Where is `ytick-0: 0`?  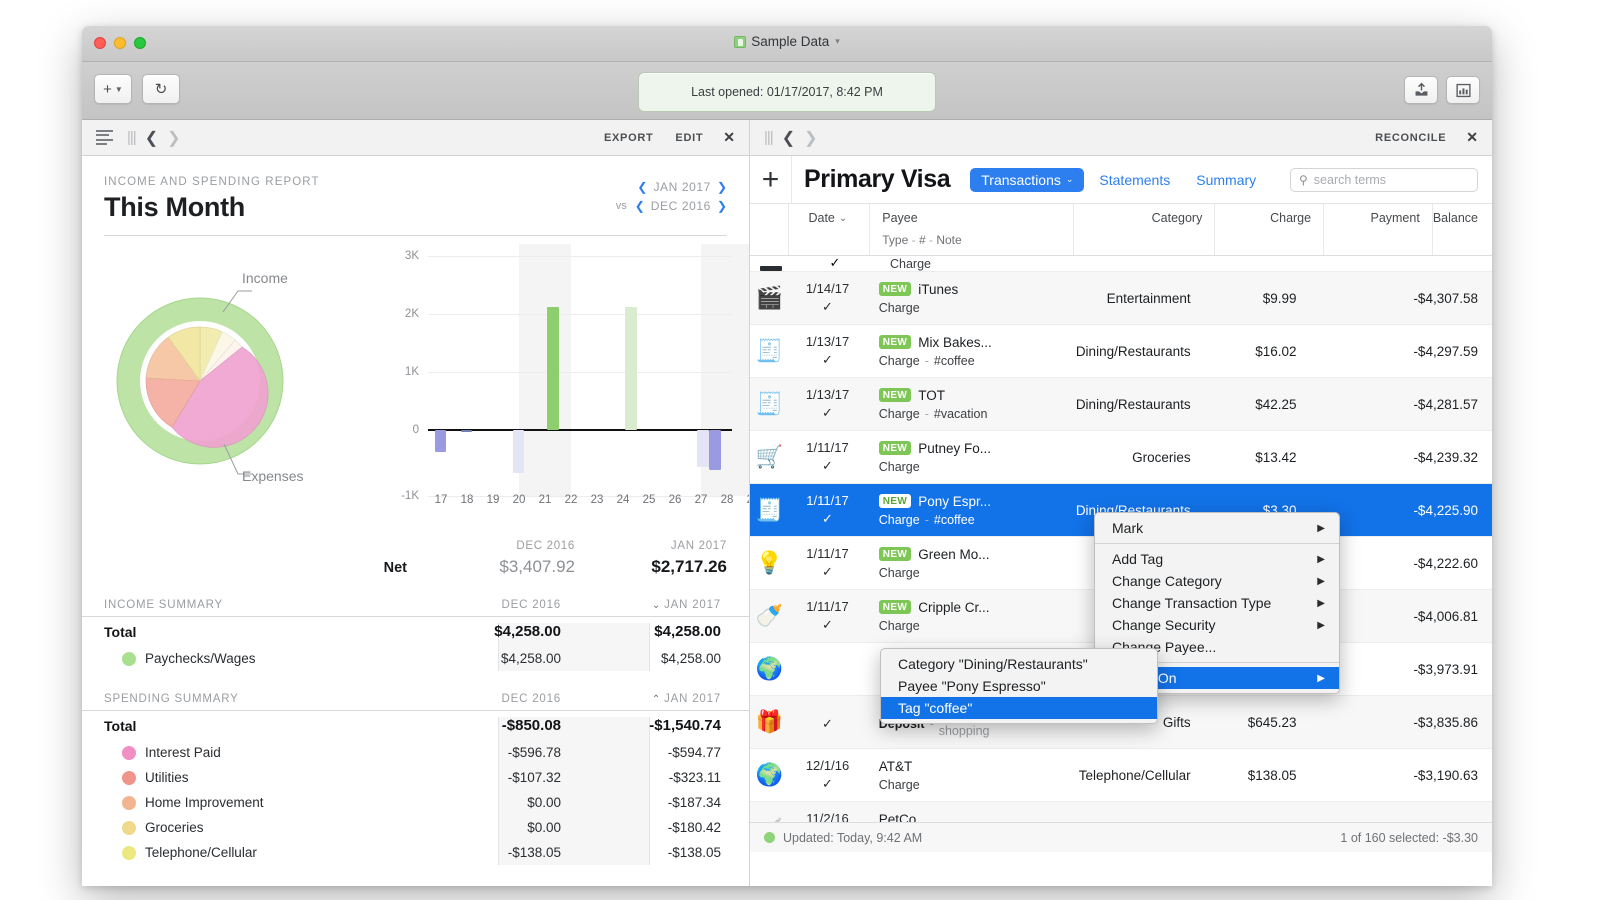 ytick-0: 0 is located at coordinates (415, 430).